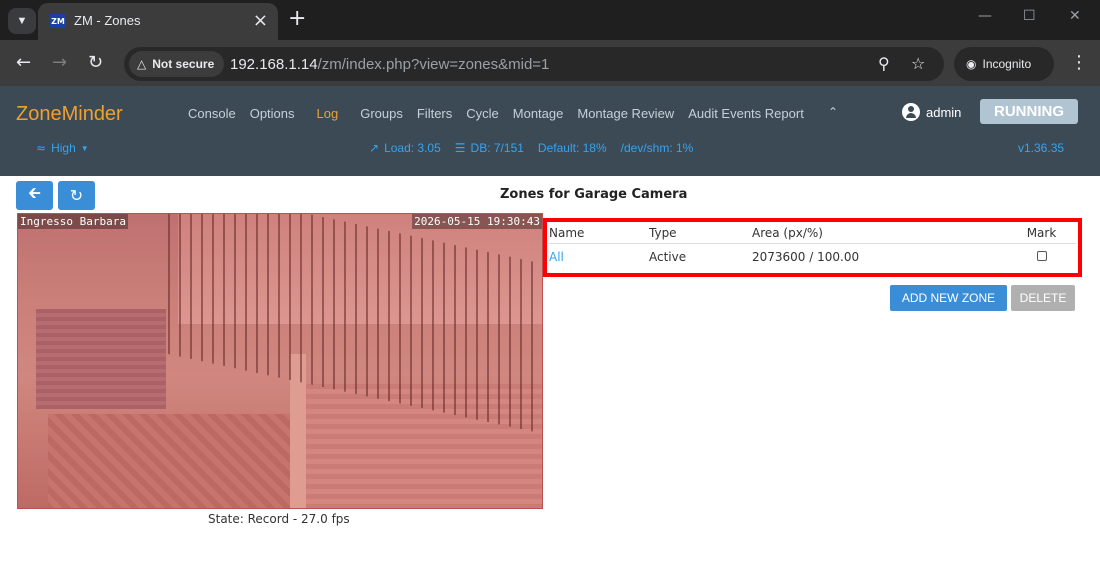  Describe the element at coordinates (625, 113) in the screenshot. I see `menu-montage-review: Montage Review` at that location.